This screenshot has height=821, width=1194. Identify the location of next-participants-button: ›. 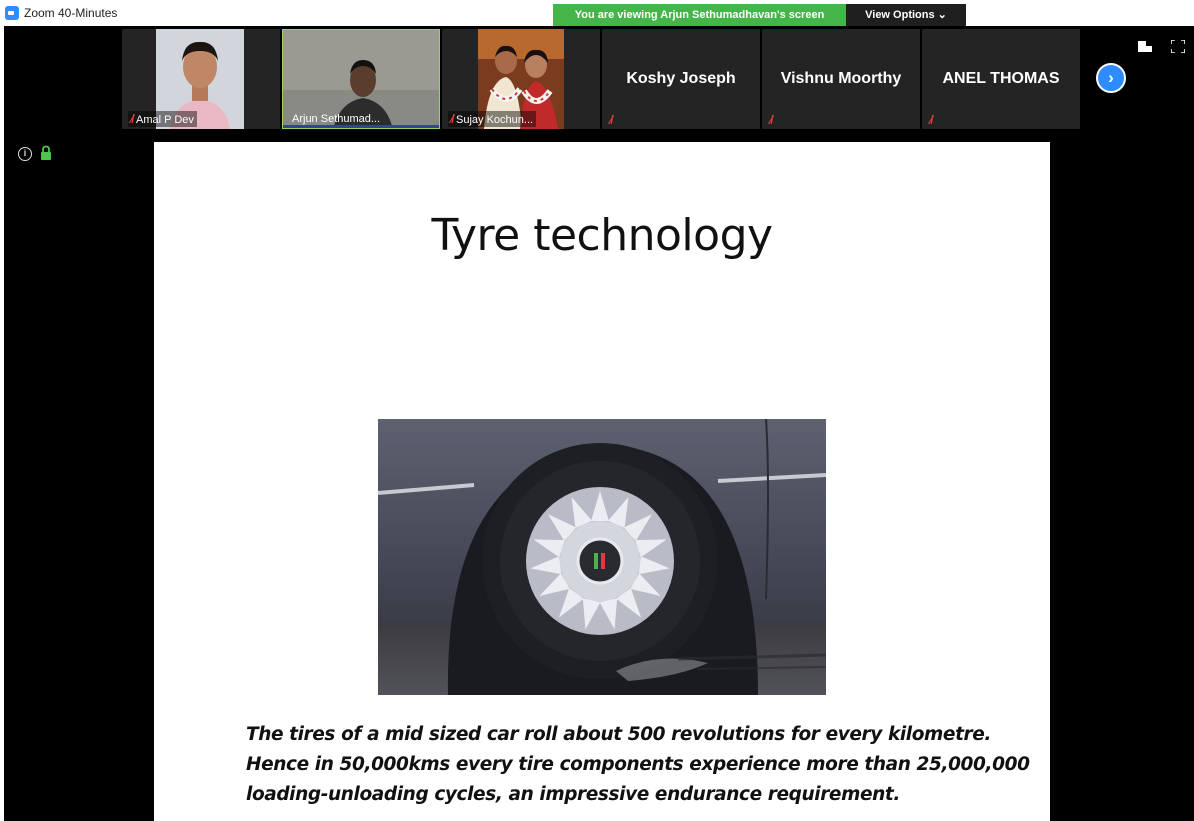
(1111, 78).